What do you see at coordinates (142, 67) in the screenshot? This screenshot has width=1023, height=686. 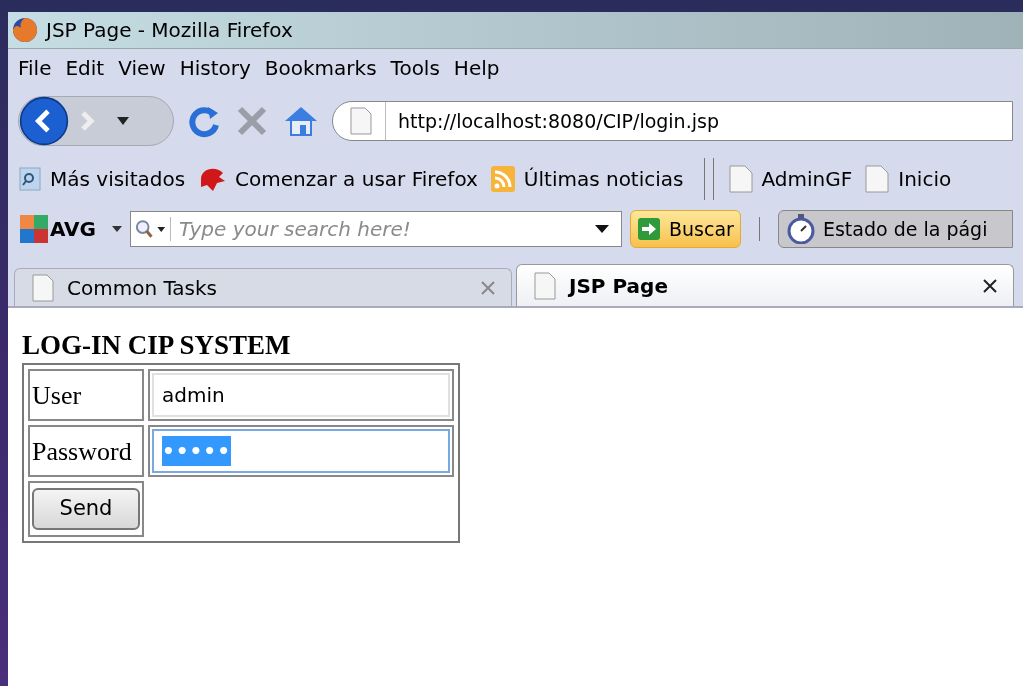 I see `menu-item: View` at bounding box center [142, 67].